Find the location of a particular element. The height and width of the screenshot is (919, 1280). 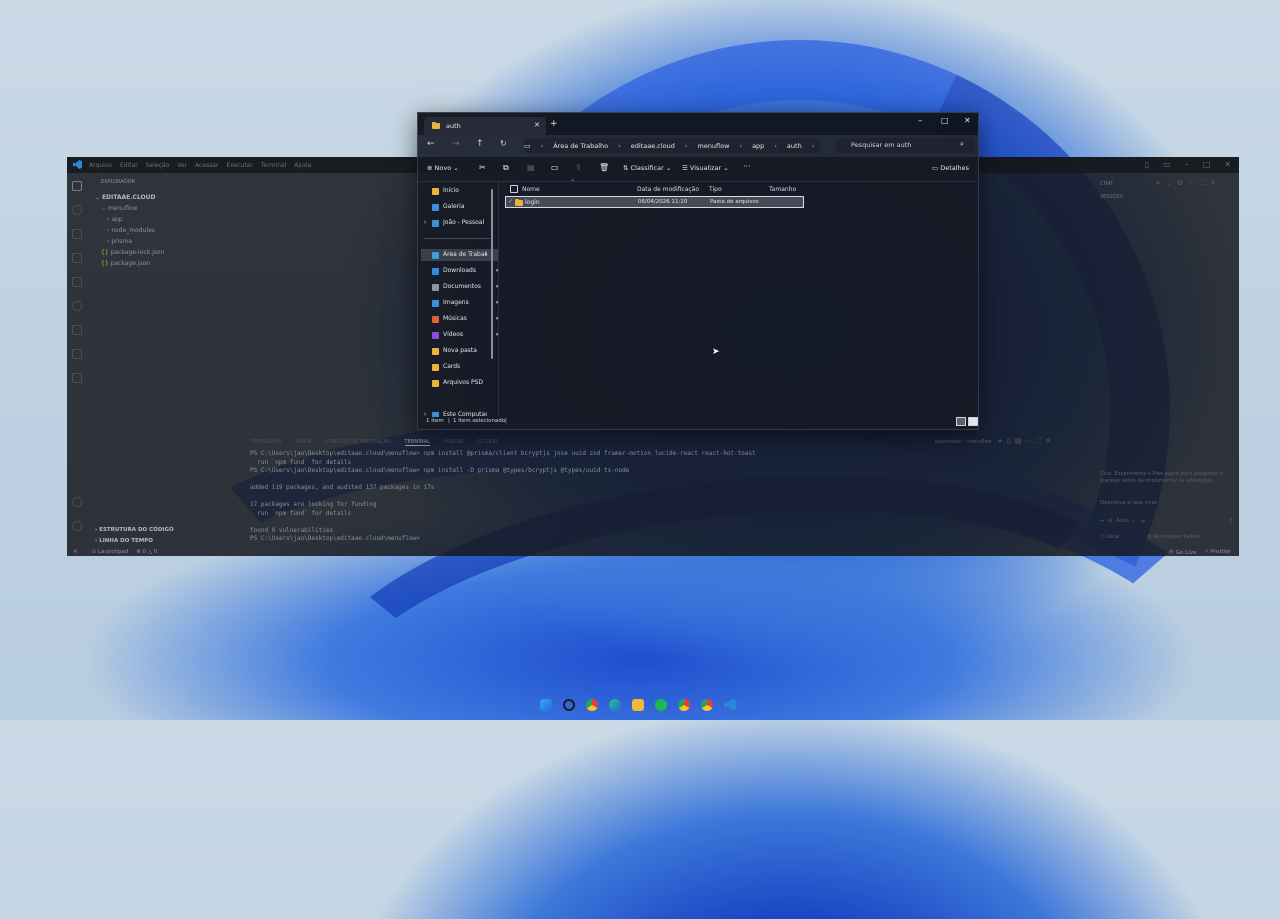

tab-ports: PORTAS is located at coordinates (453, 442).